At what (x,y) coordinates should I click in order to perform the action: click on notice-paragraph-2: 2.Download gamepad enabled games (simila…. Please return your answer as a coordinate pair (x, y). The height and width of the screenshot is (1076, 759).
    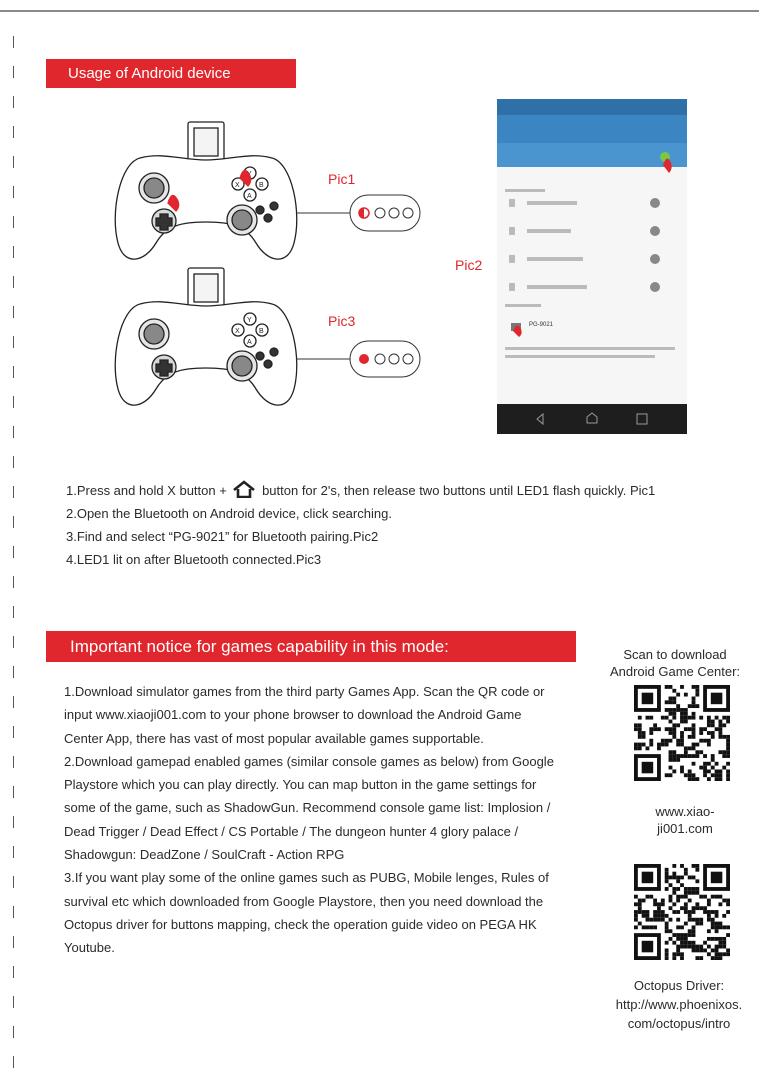
    Looking at the image, I should click on (309, 808).